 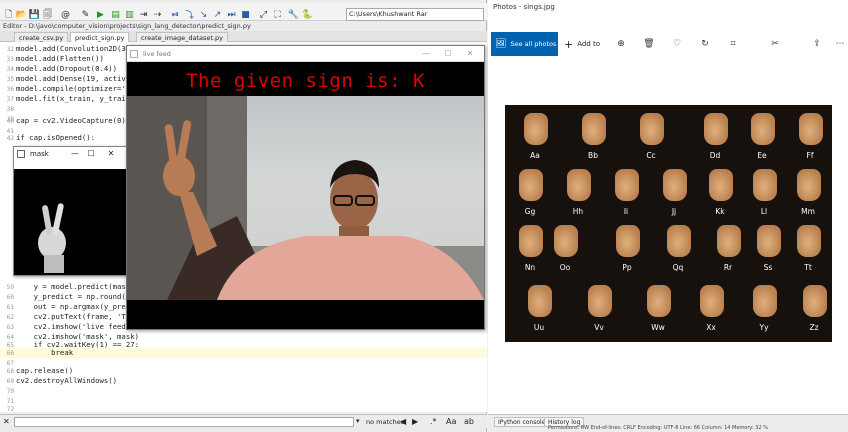 What do you see at coordinates (67, 68) in the screenshot?
I see `code-text: model.add(Dropout(0.4))` at bounding box center [67, 68].